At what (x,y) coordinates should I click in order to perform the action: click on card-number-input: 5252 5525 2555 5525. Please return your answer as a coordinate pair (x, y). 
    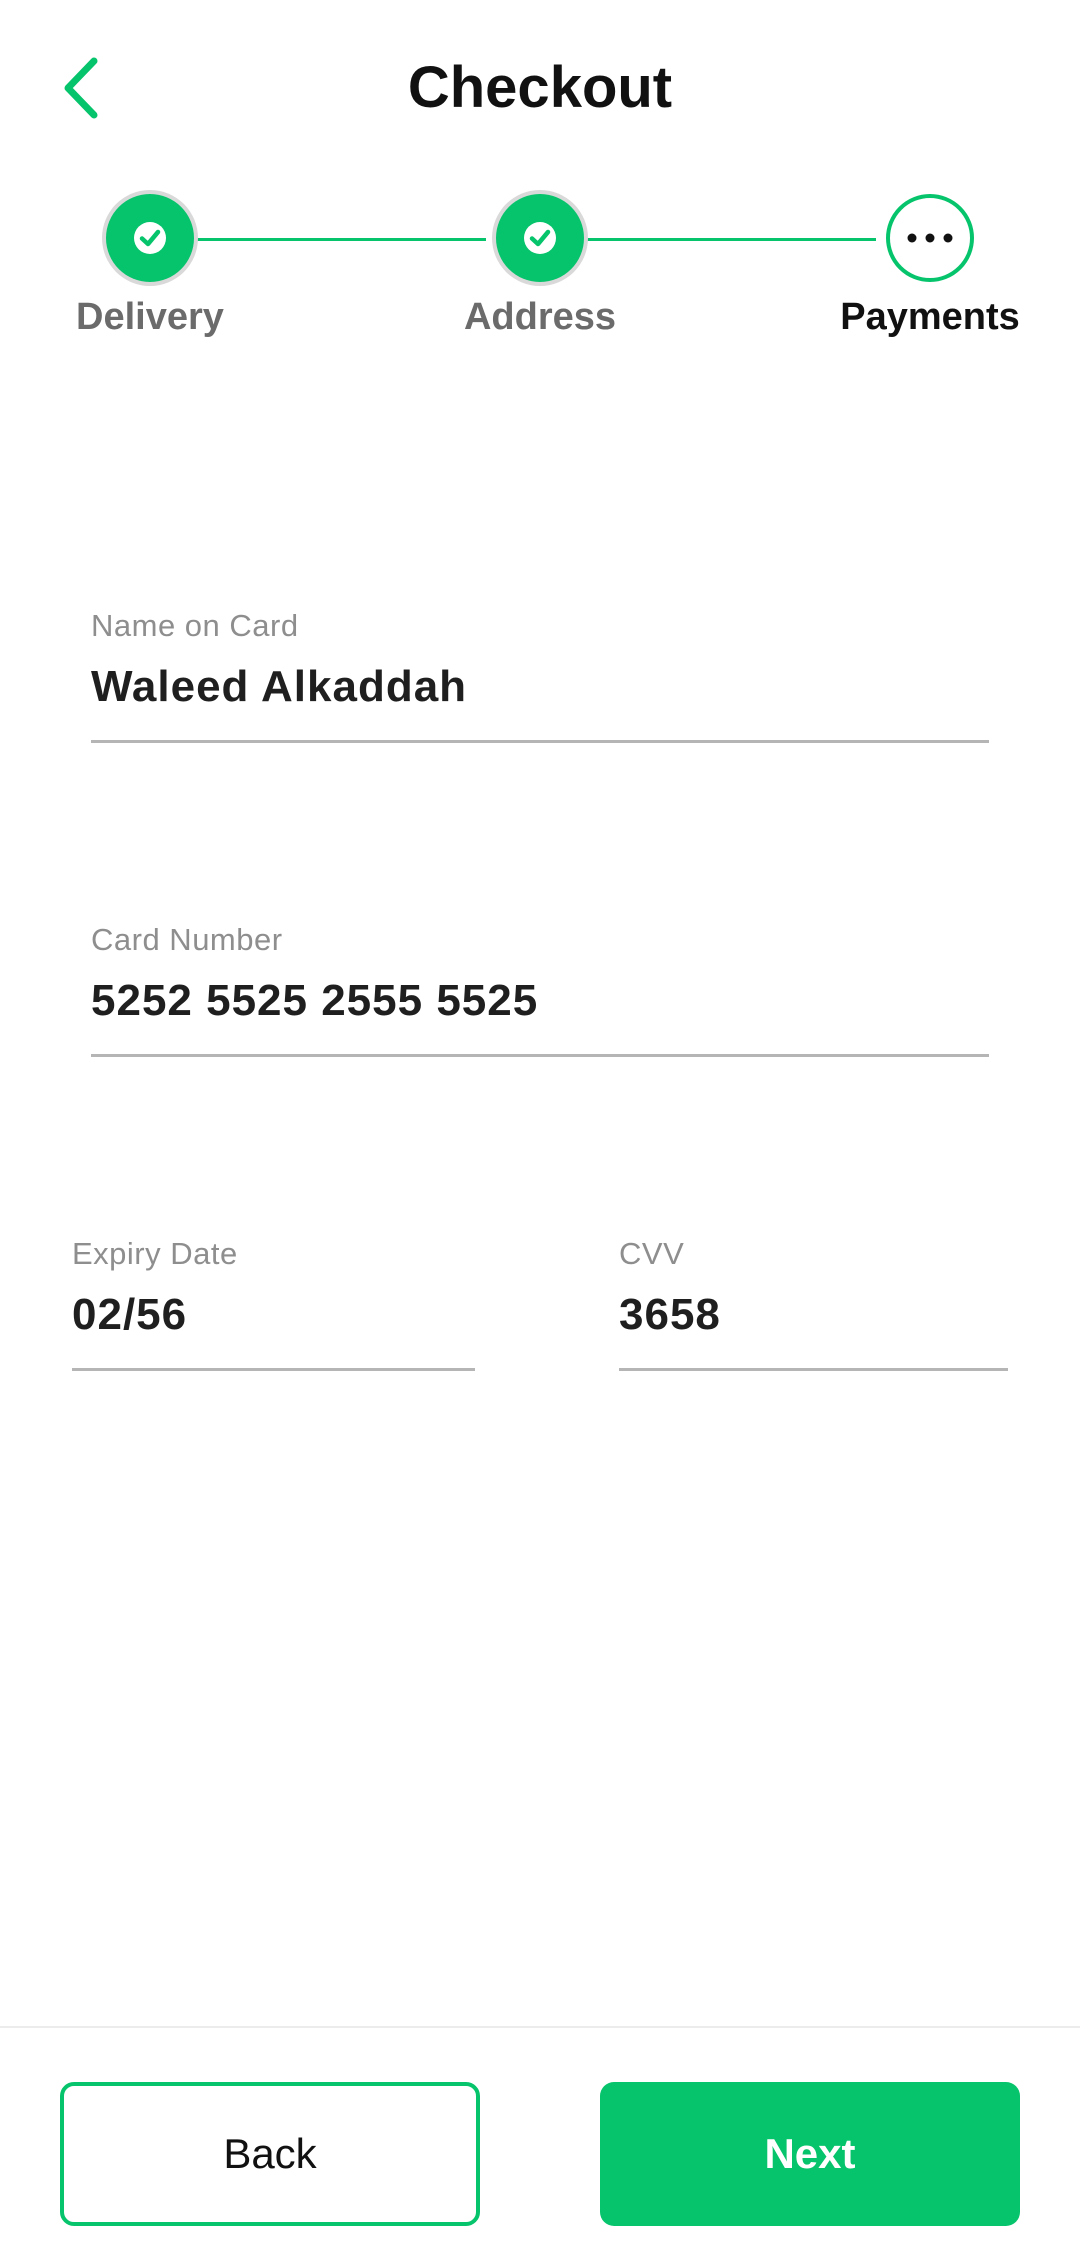
    Looking at the image, I should click on (540, 1001).